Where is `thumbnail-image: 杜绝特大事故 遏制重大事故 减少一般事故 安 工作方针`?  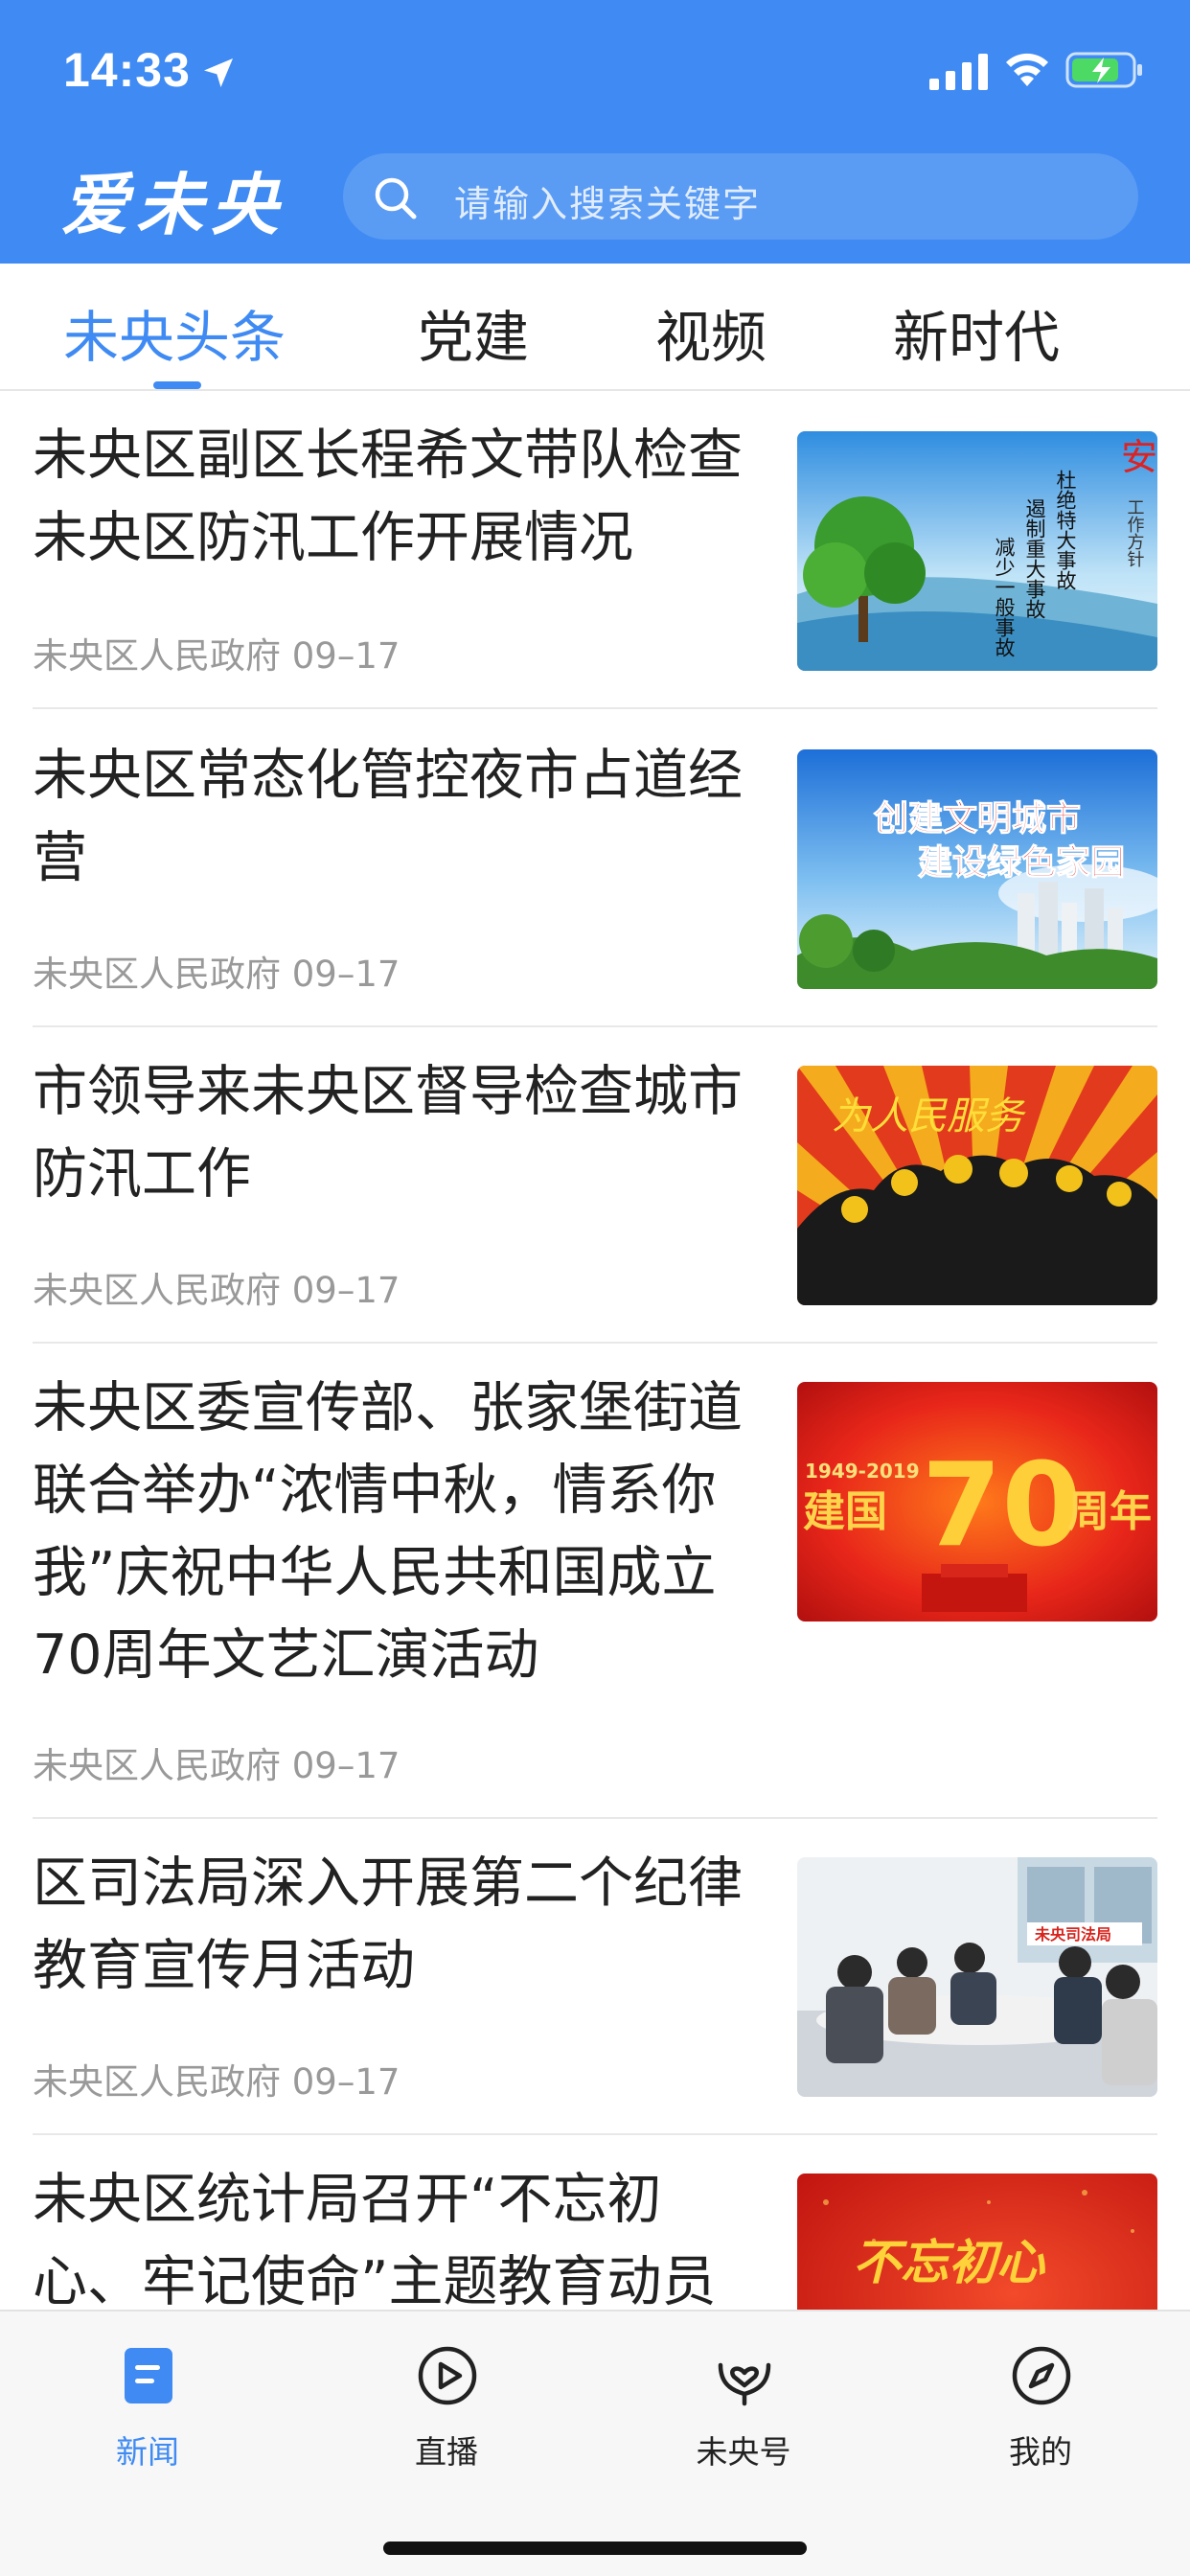
thumbnail-image: 杜绝特大事故 遏制重大事故 减少一般事故 安 工作方针 is located at coordinates (977, 551).